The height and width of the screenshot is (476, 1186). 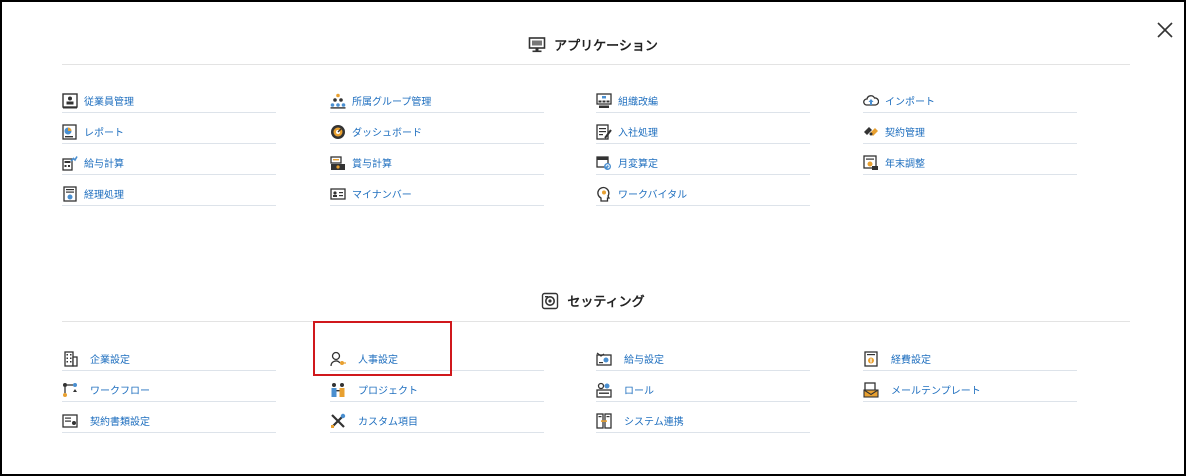 What do you see at coordinates (871, 389) in the screenshot?
I see `mail-template-icon` at bounding box center [871, 389].